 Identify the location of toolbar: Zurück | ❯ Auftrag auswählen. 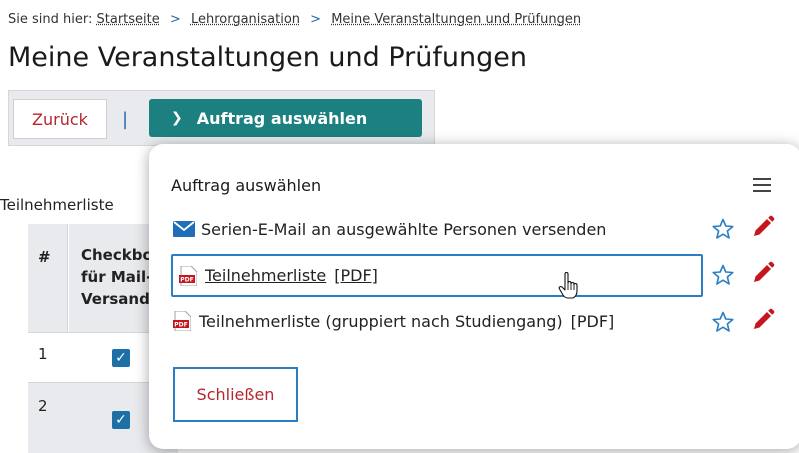
(221, 118).